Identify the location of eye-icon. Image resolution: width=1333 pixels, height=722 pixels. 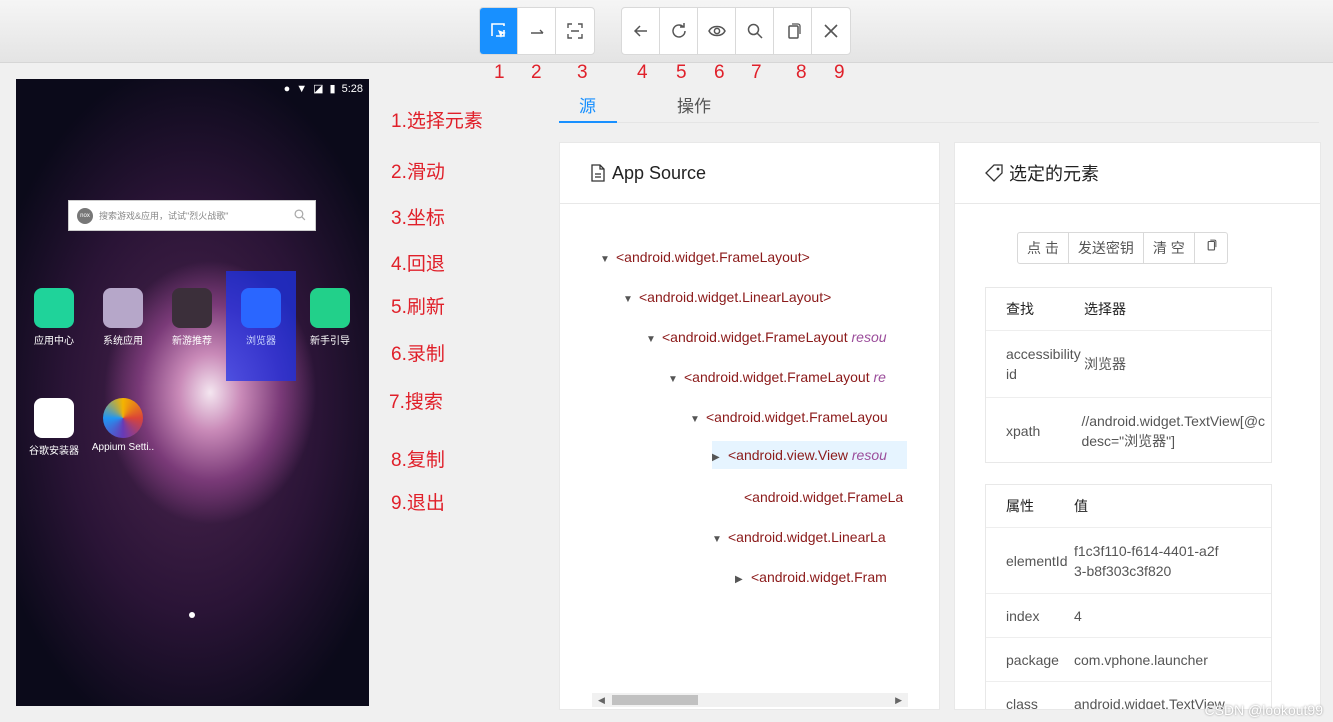
(716, 31).